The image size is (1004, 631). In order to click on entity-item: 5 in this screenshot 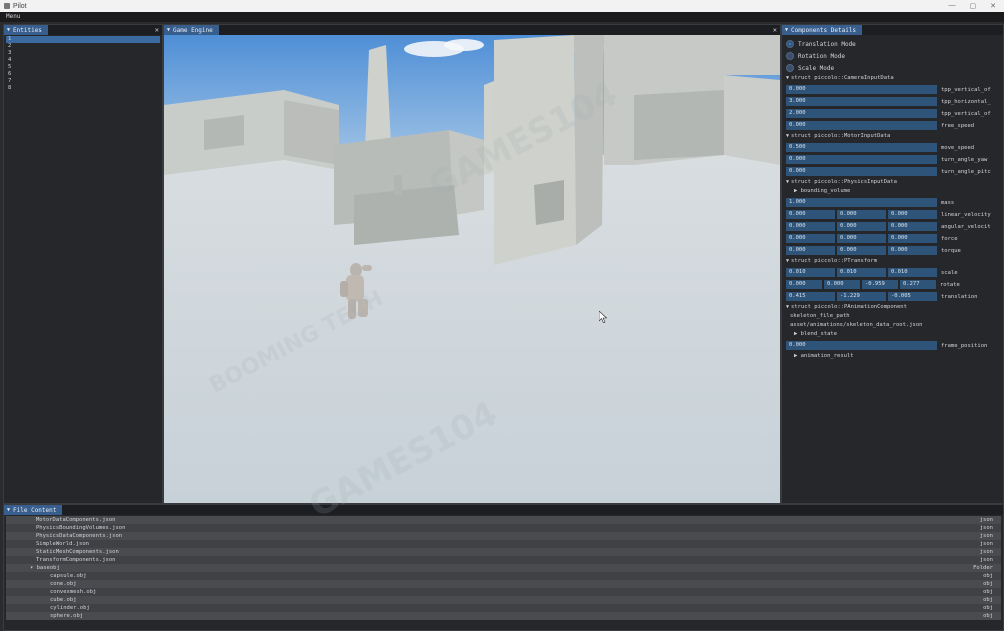, I will do `click(83, 67)`.